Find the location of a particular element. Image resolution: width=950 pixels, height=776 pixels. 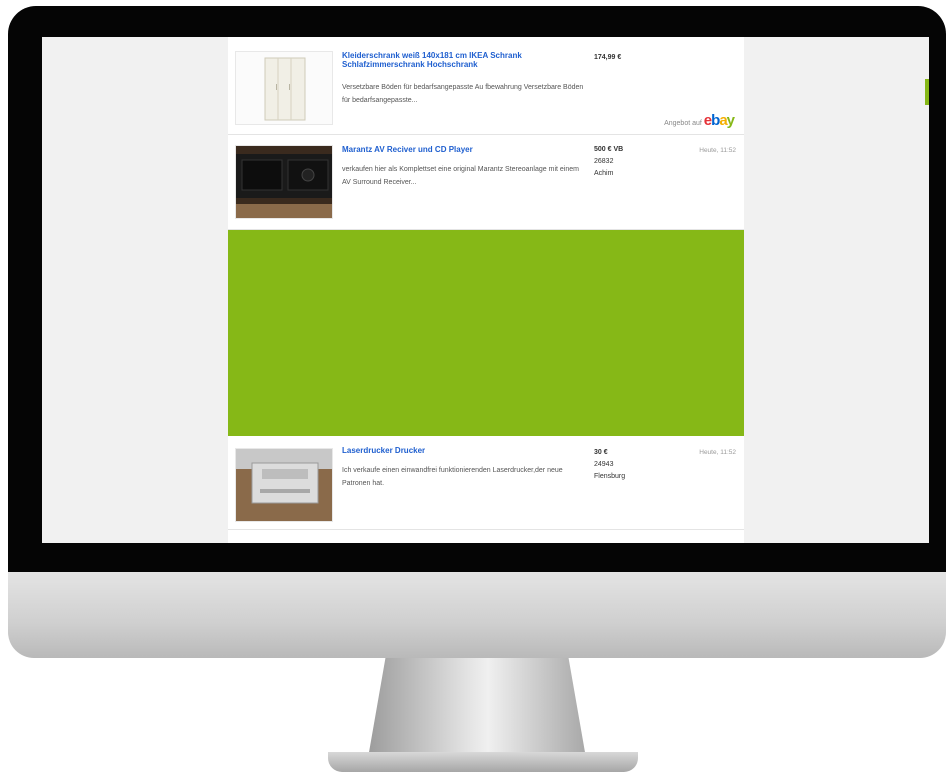

wardrobe-image-icon is located at coordinates (284, 88).